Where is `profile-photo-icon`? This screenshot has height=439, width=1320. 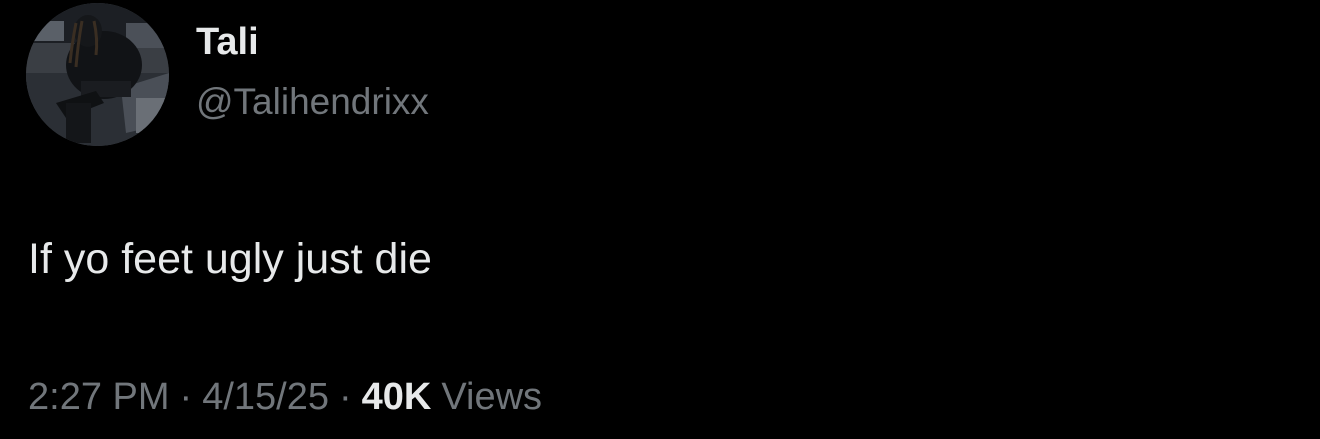 profile-photo-icon is located at coordinates (97, 74).